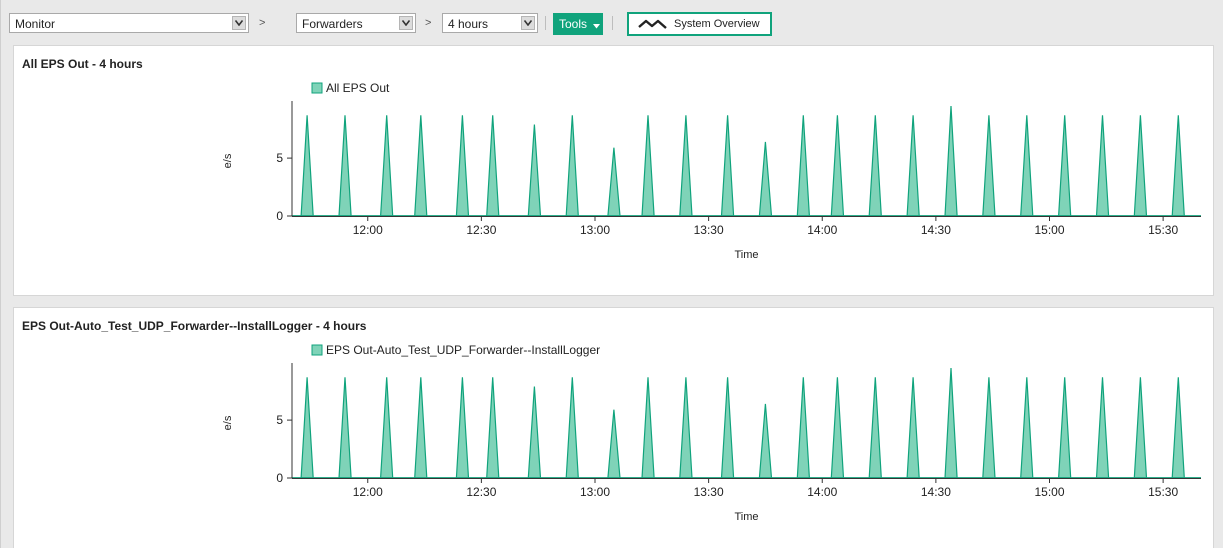  I want to click on system-overview-button: System Overview, so click(699, 24).